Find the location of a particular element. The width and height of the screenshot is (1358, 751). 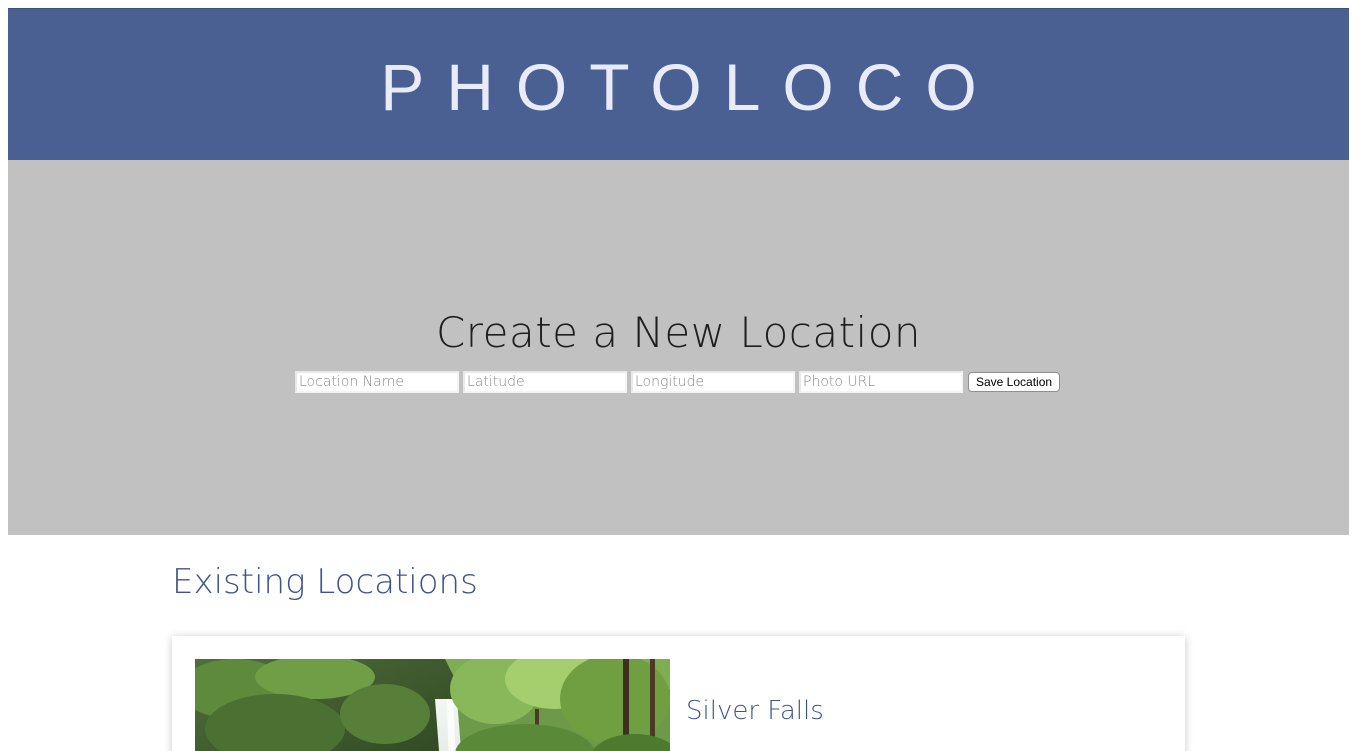

existing-locations-heading: Existing Locations is located at coordinates (325, 582).